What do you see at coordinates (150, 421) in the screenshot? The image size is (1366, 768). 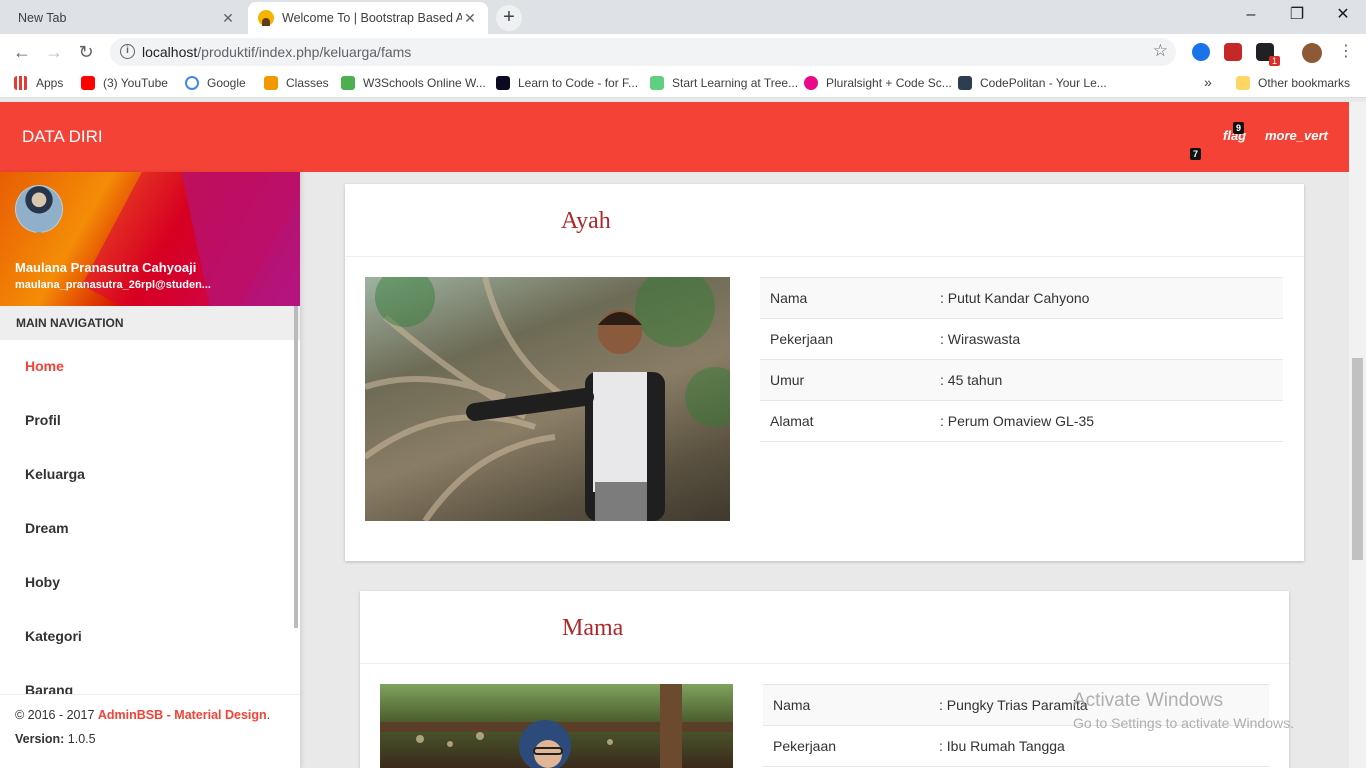 I see `sidebar-item-profil: Profil` at bounding box center [150, 421].